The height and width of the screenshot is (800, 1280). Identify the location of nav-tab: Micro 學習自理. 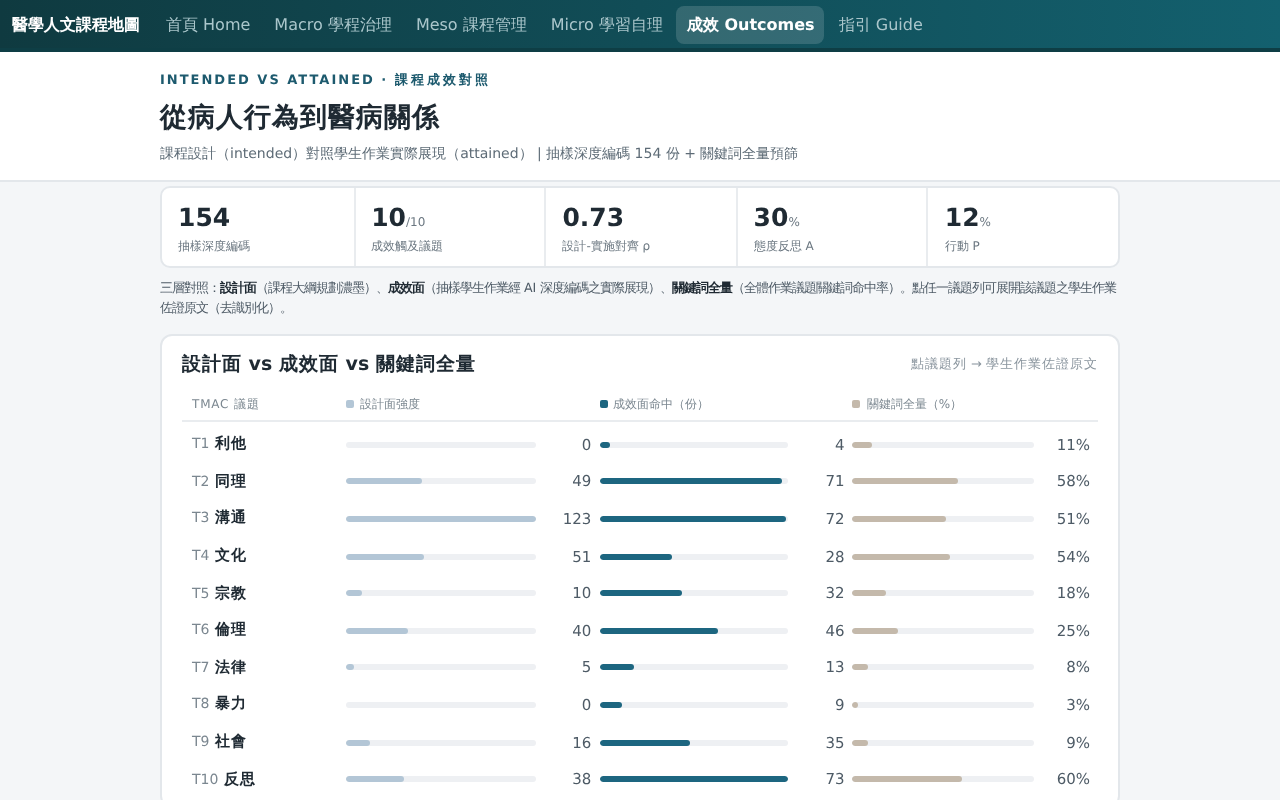
(606, 24).